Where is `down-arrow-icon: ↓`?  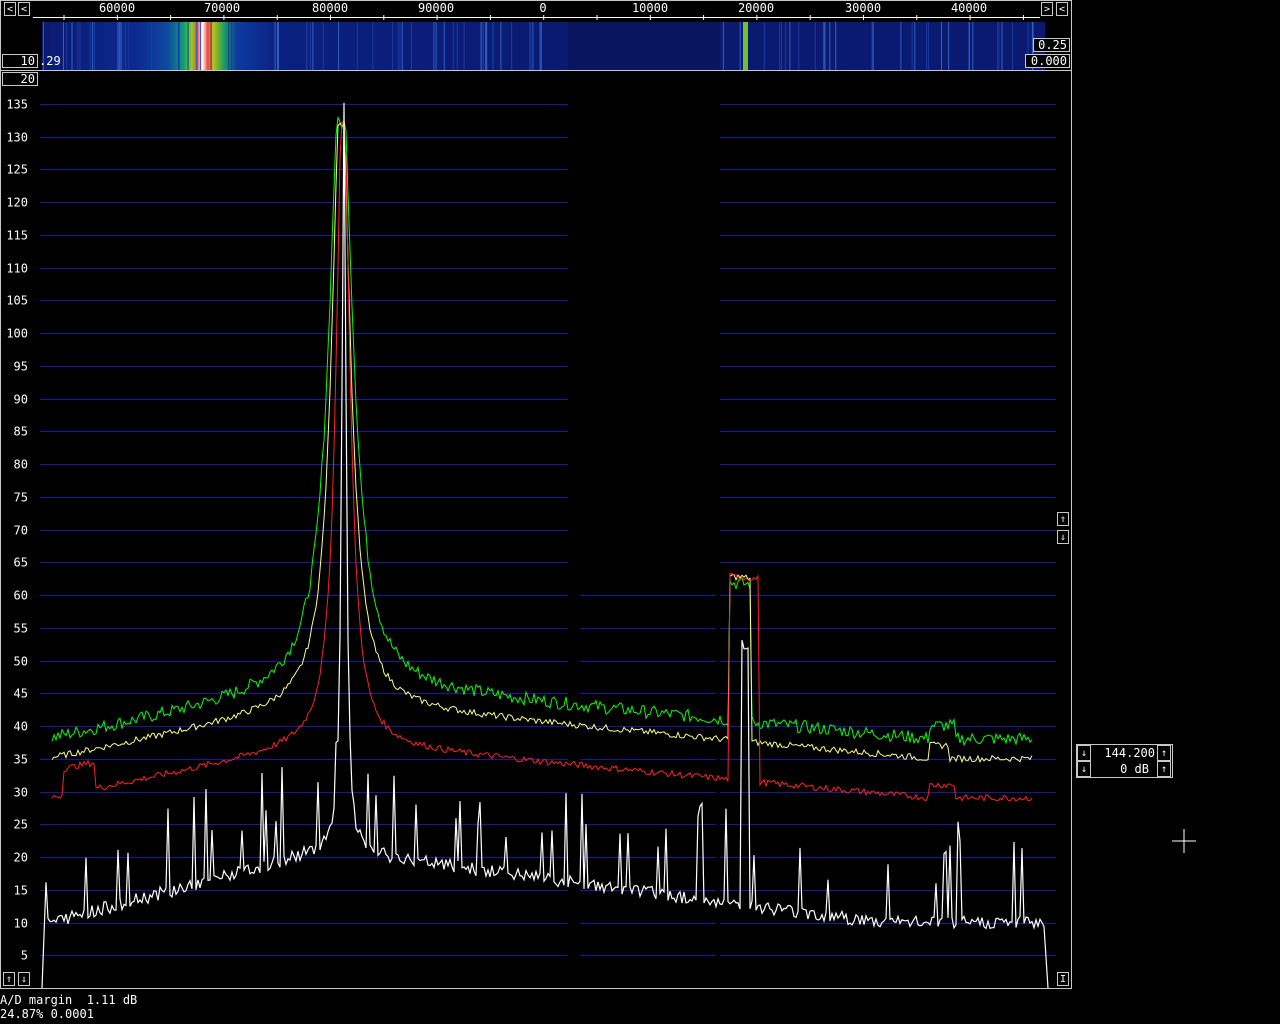 down-arrow-icon: ↓ is located at coordinates (1084, 769).